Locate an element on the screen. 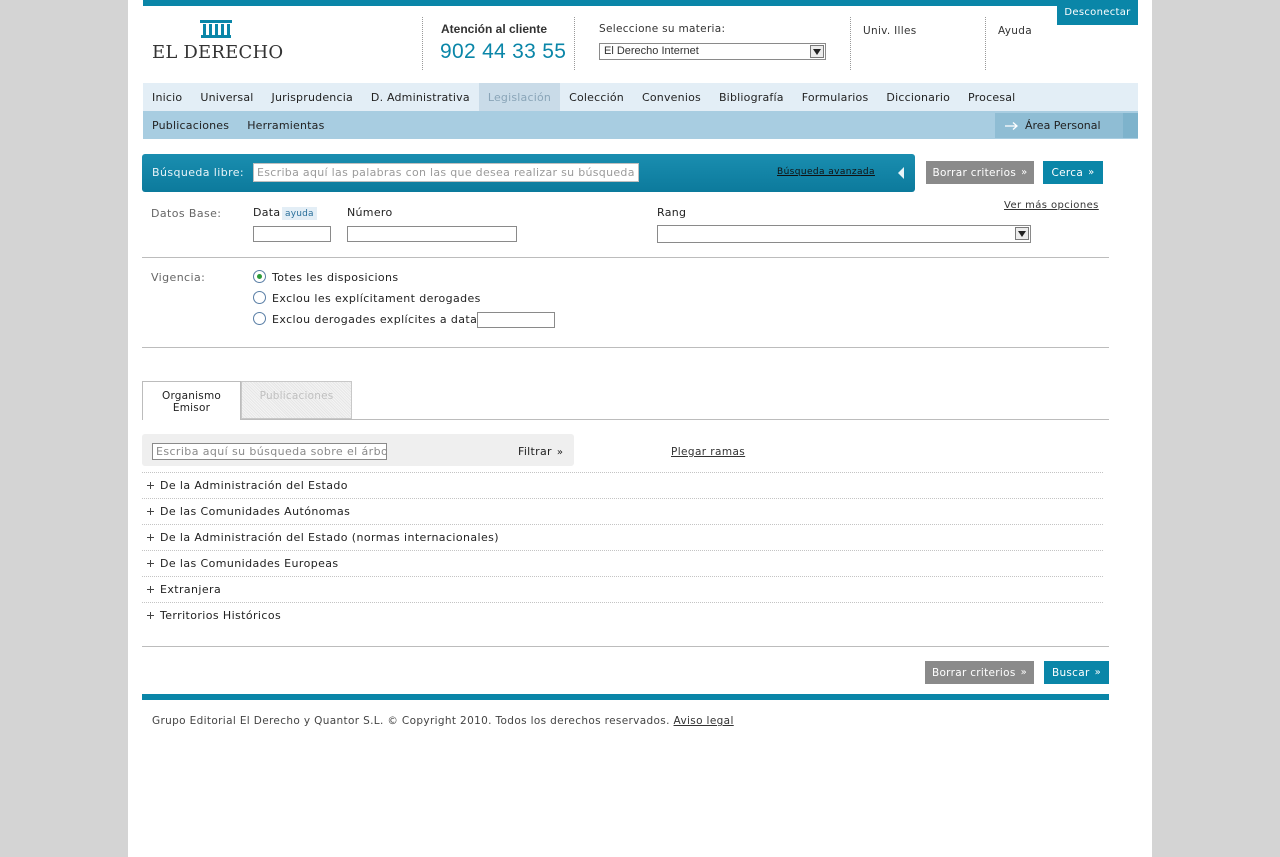 Image resolution: width=1280 pixels, height=857 pixels. customer-service-label: Atención al cliente is located at coordinates (494, 29).